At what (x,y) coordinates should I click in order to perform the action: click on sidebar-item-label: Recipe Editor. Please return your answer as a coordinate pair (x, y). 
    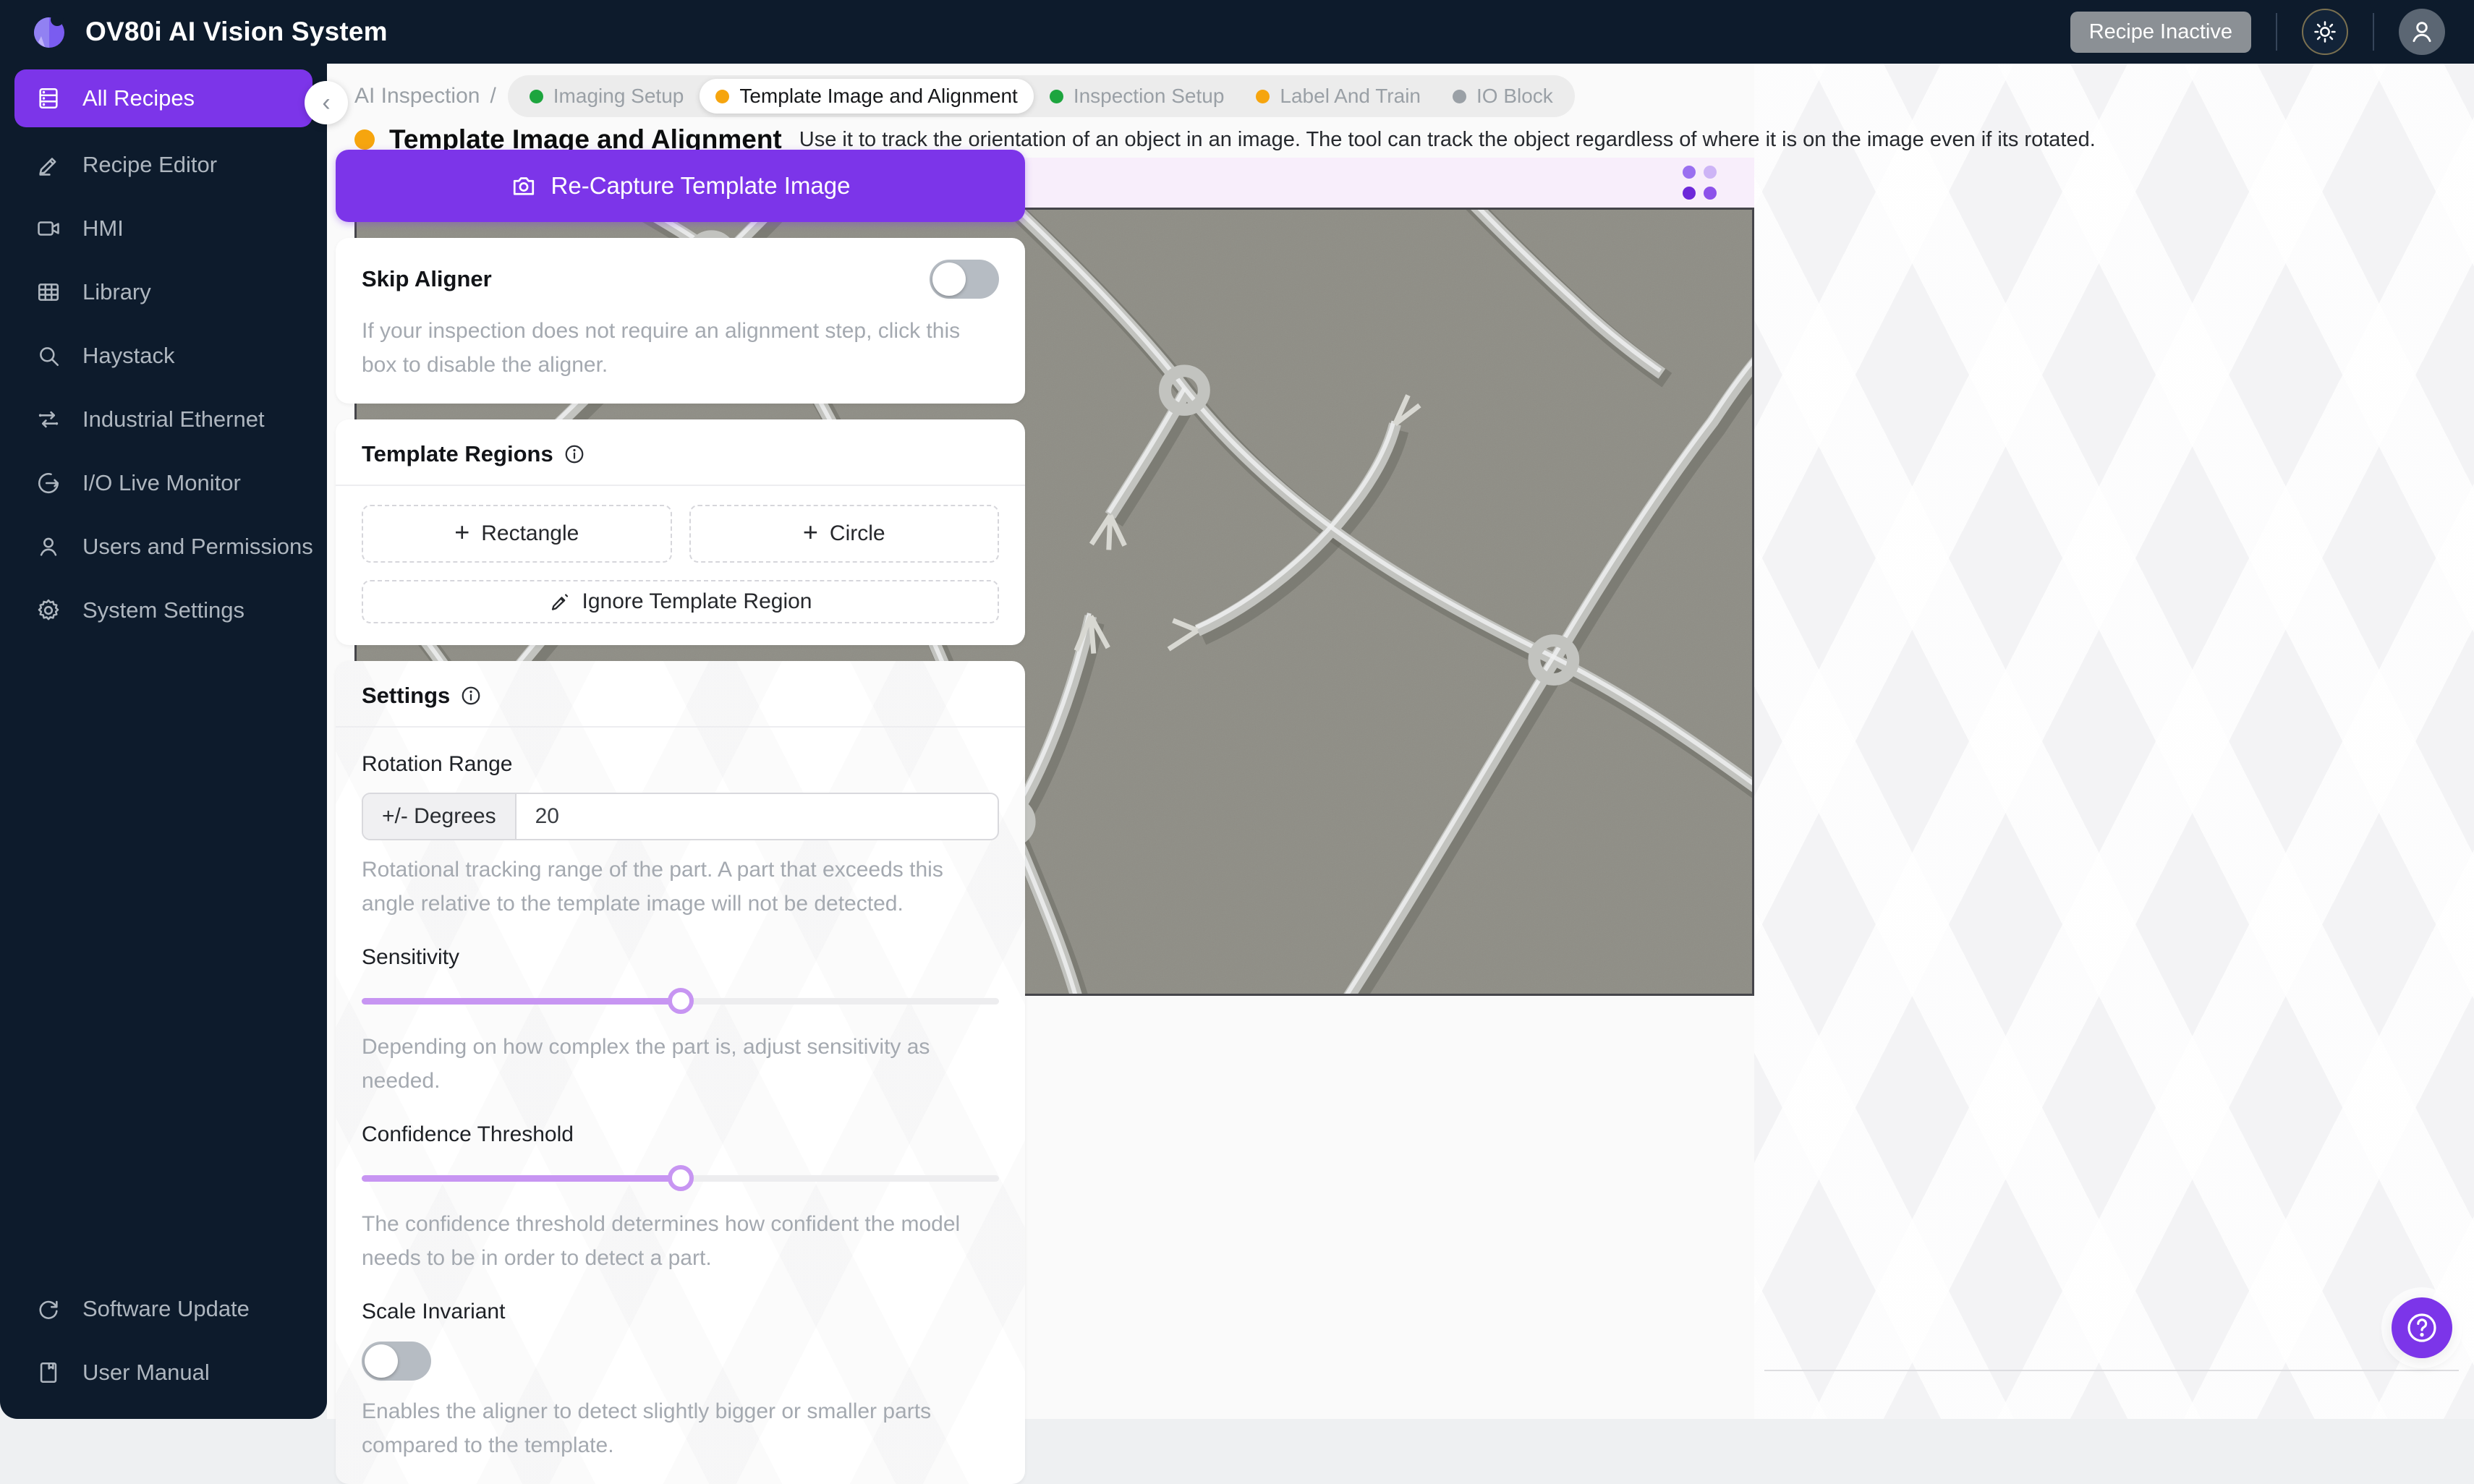
    Looking at the image, I should click on (149, 165).